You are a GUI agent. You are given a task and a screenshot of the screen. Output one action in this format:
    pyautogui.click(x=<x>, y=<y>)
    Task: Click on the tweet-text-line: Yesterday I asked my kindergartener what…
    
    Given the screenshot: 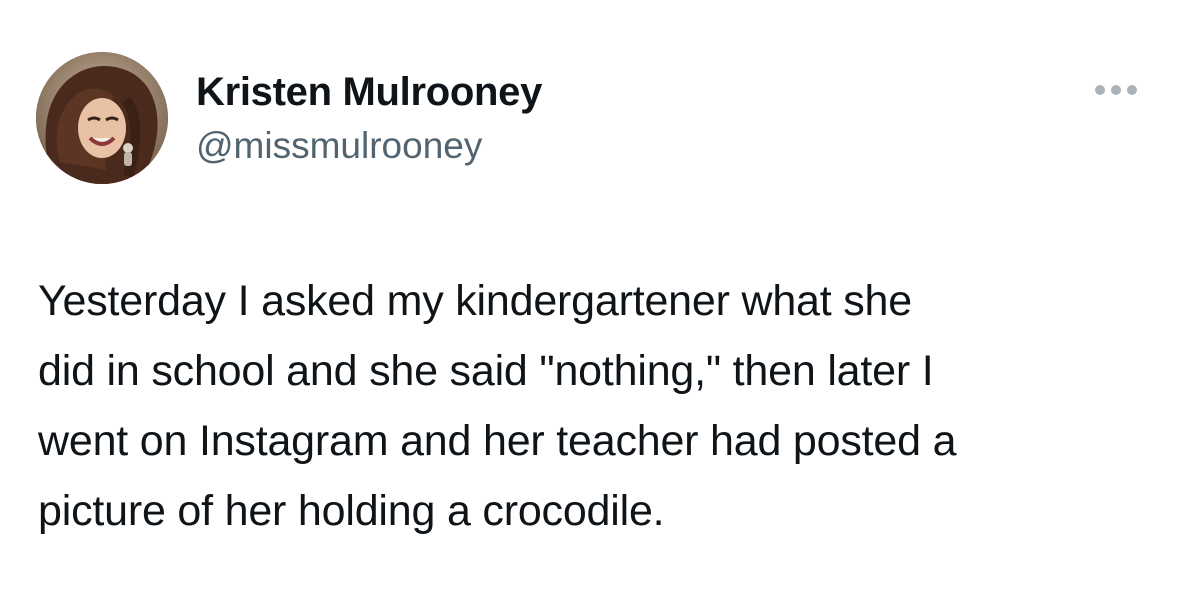 What is the action you would take?
    pyautogui.click(x=475, y=301)
    